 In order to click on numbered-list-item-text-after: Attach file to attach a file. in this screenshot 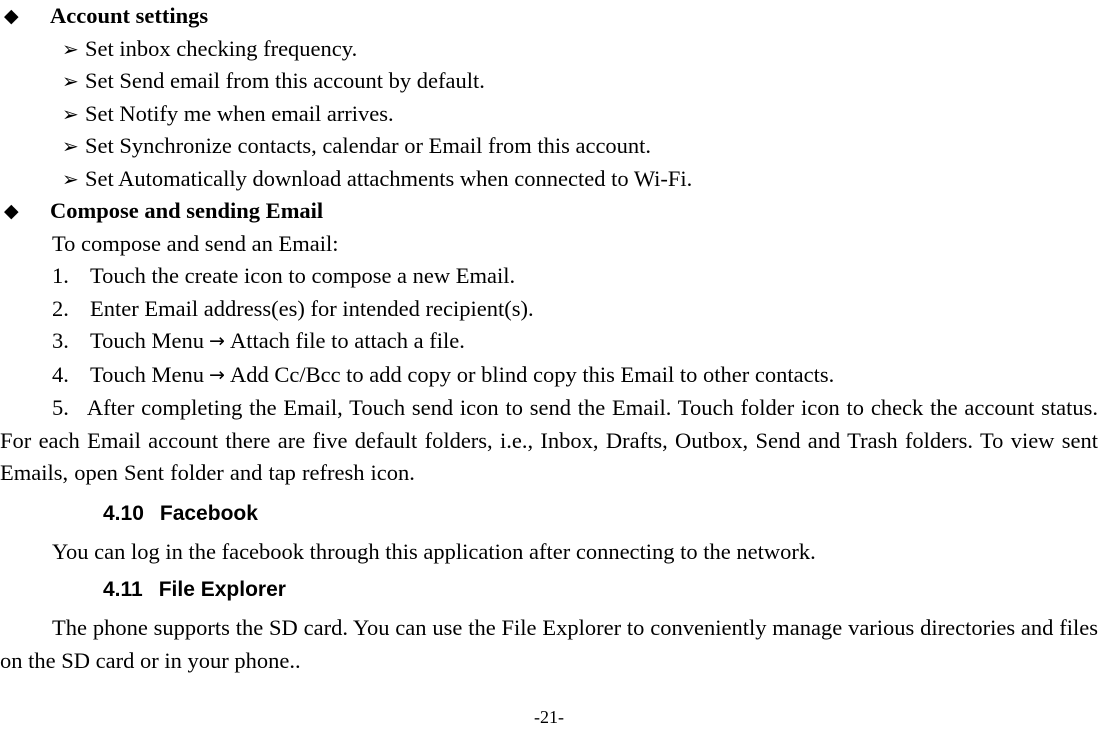, I will do `click(347, 340)`.